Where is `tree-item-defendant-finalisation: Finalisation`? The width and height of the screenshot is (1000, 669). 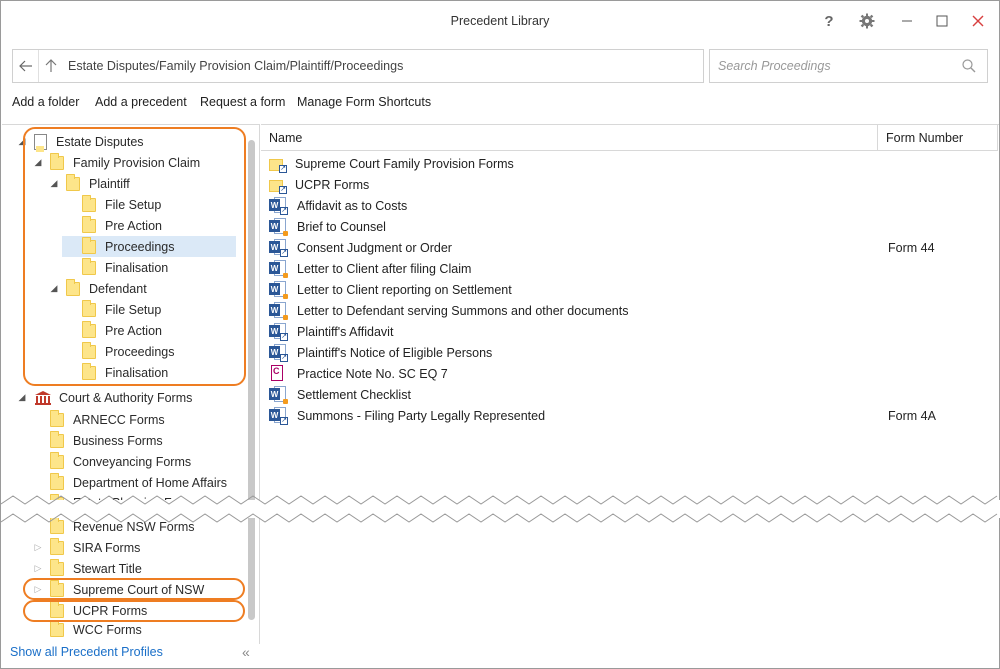 tree-item-defendant-finalisation: Finalisation is located at coordinates (125, 372).